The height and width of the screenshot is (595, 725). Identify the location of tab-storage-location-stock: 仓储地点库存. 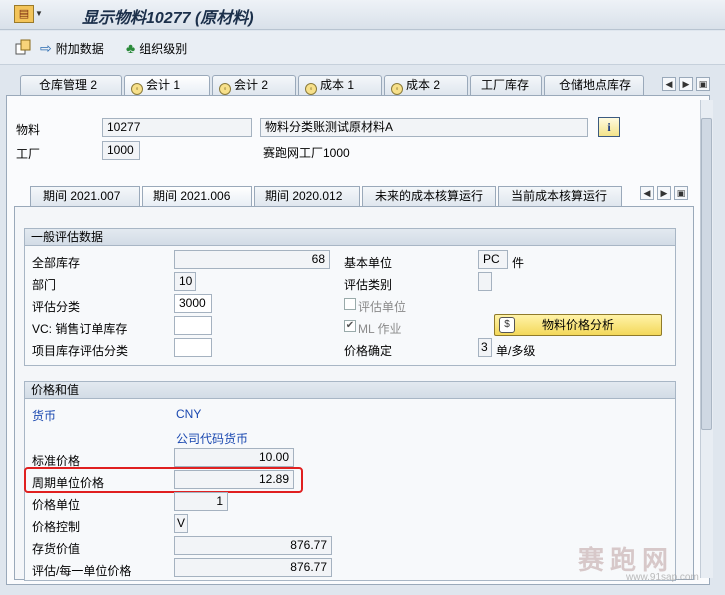
(594, 85).